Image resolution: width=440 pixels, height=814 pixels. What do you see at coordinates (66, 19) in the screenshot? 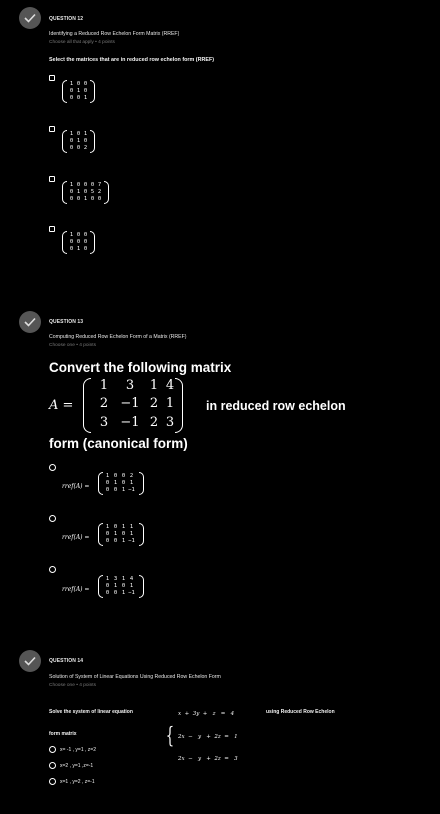
I see `question-number: QUESTION 12` at bounding box center [66, 19].